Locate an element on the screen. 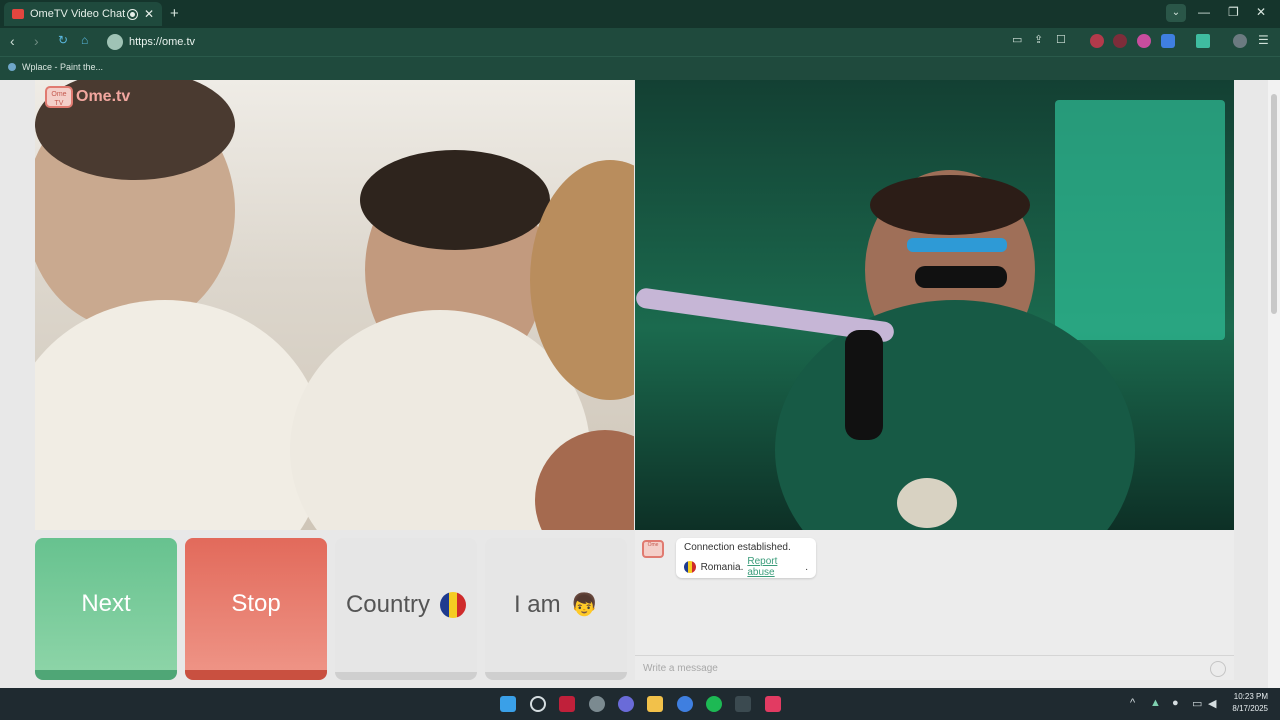 The image size is (1280, 720). romania-flag-icon is located at coordinates (453, 605).